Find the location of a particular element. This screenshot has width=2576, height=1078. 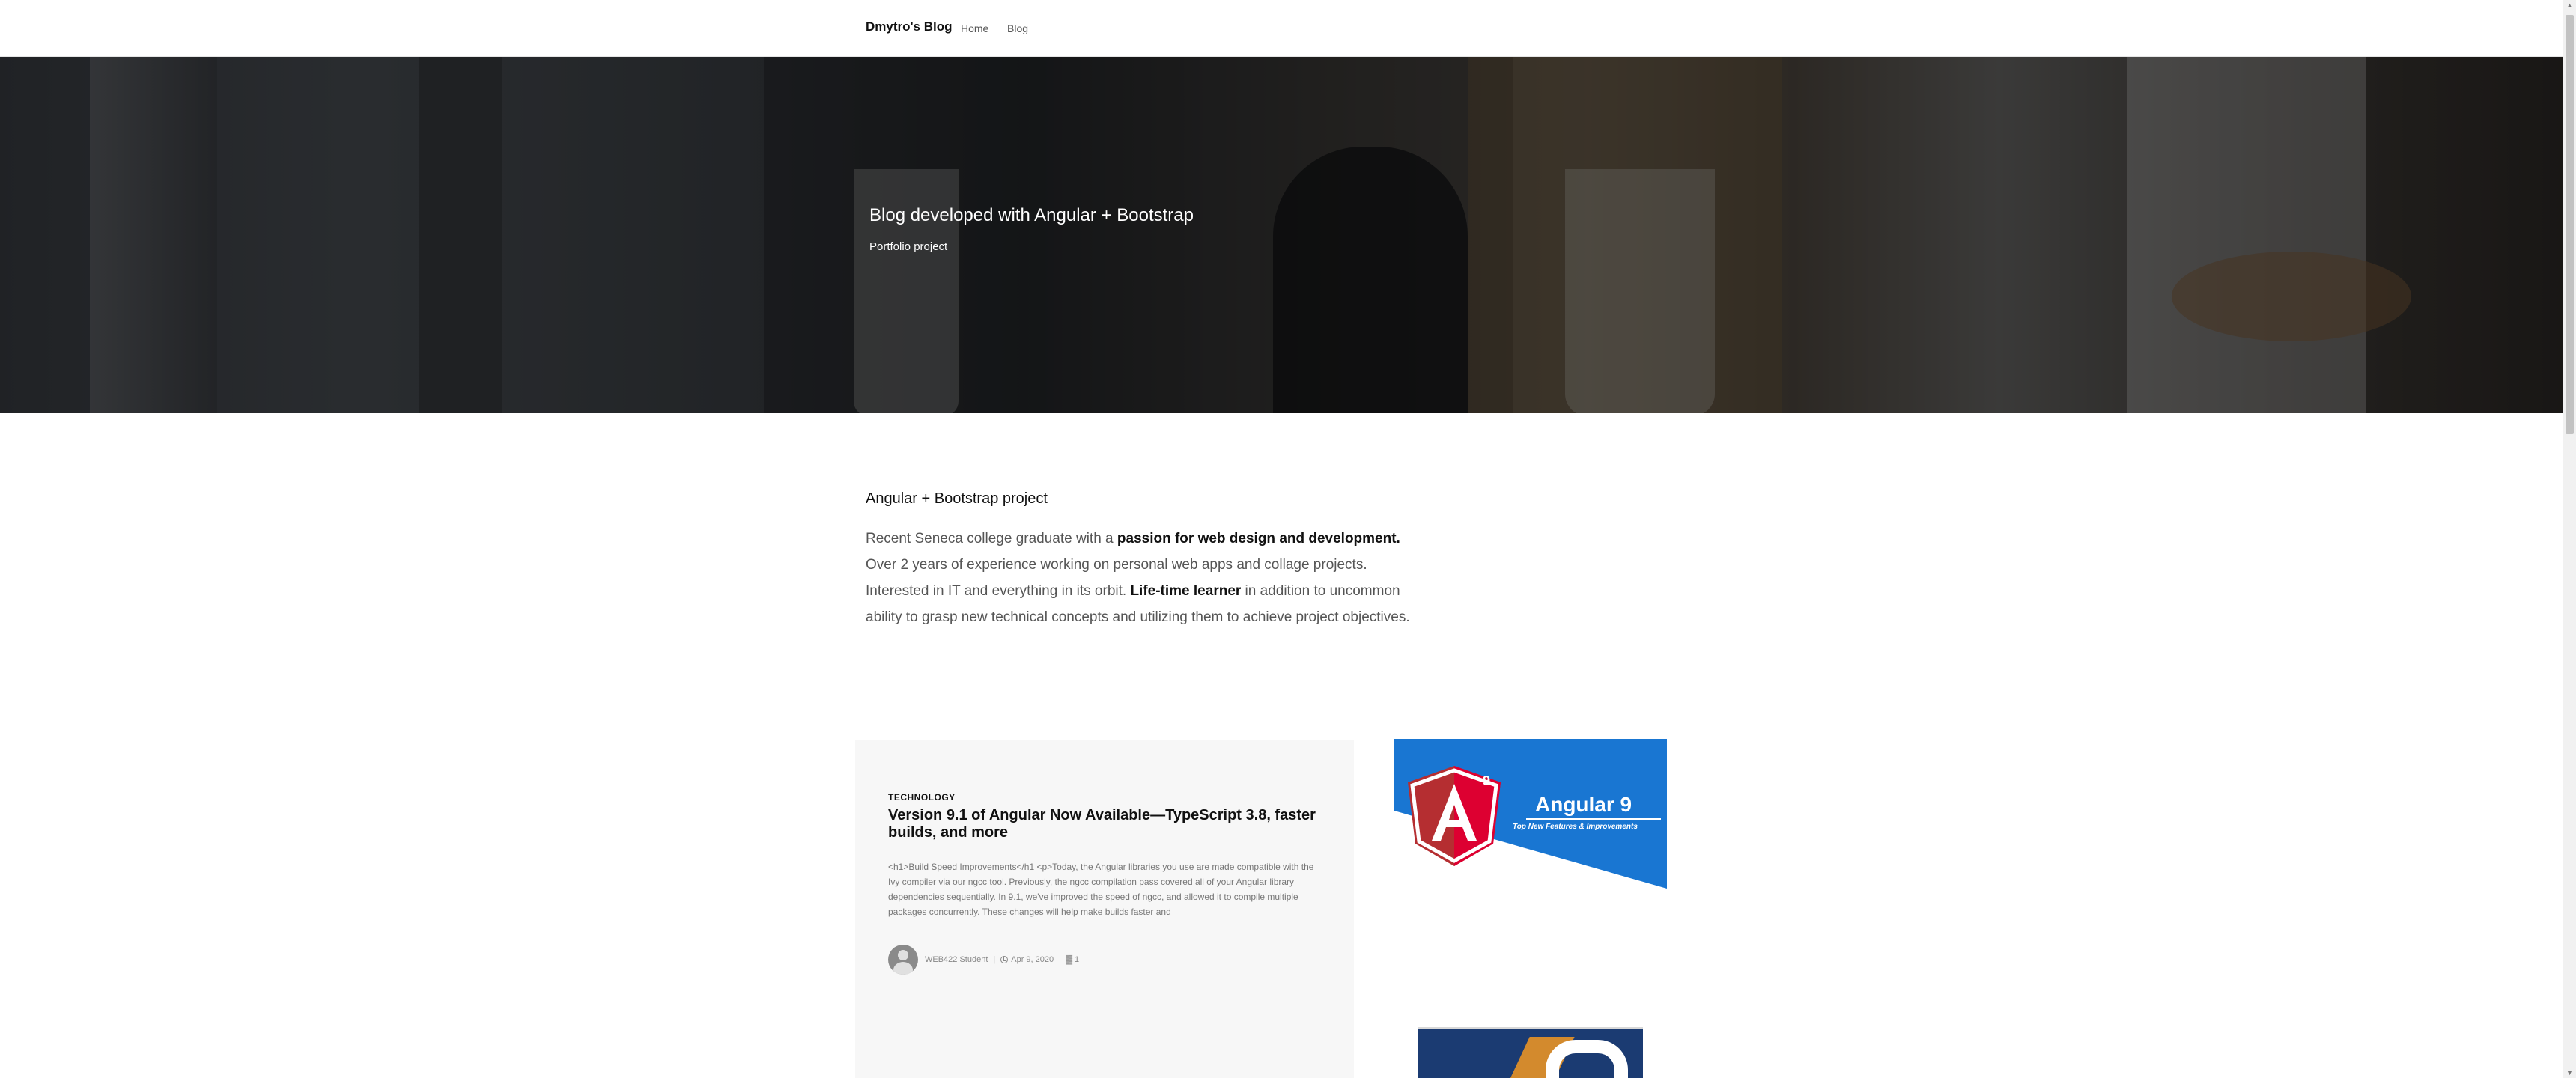

post-date: Apr 9, 2020 is located at coordinates (1032, 959).